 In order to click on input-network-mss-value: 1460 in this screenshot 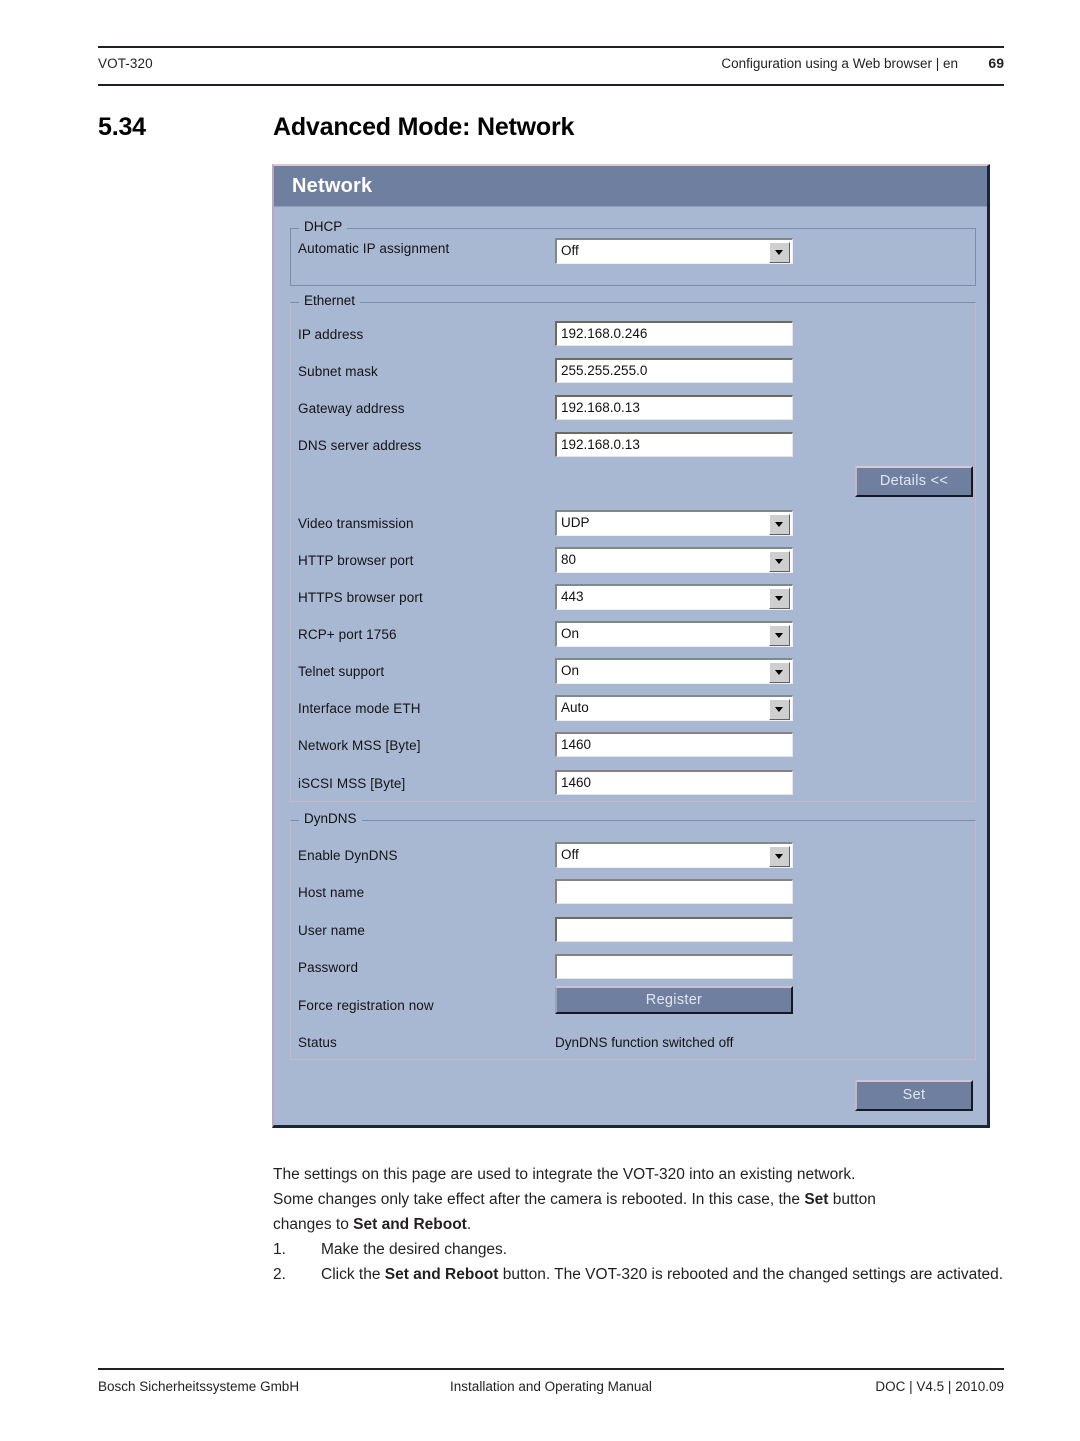, I will do `click(576, 744)`.